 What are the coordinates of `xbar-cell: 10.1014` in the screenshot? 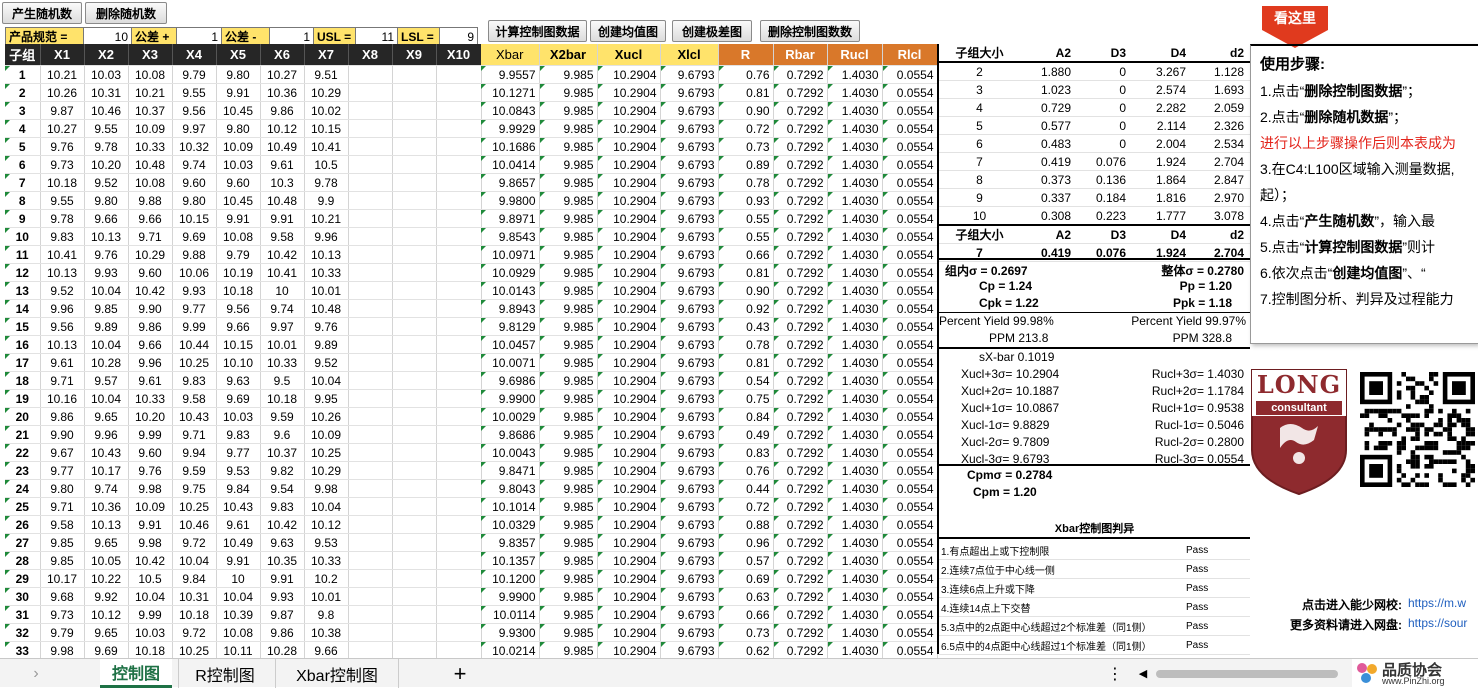 It's located at (510, 506).